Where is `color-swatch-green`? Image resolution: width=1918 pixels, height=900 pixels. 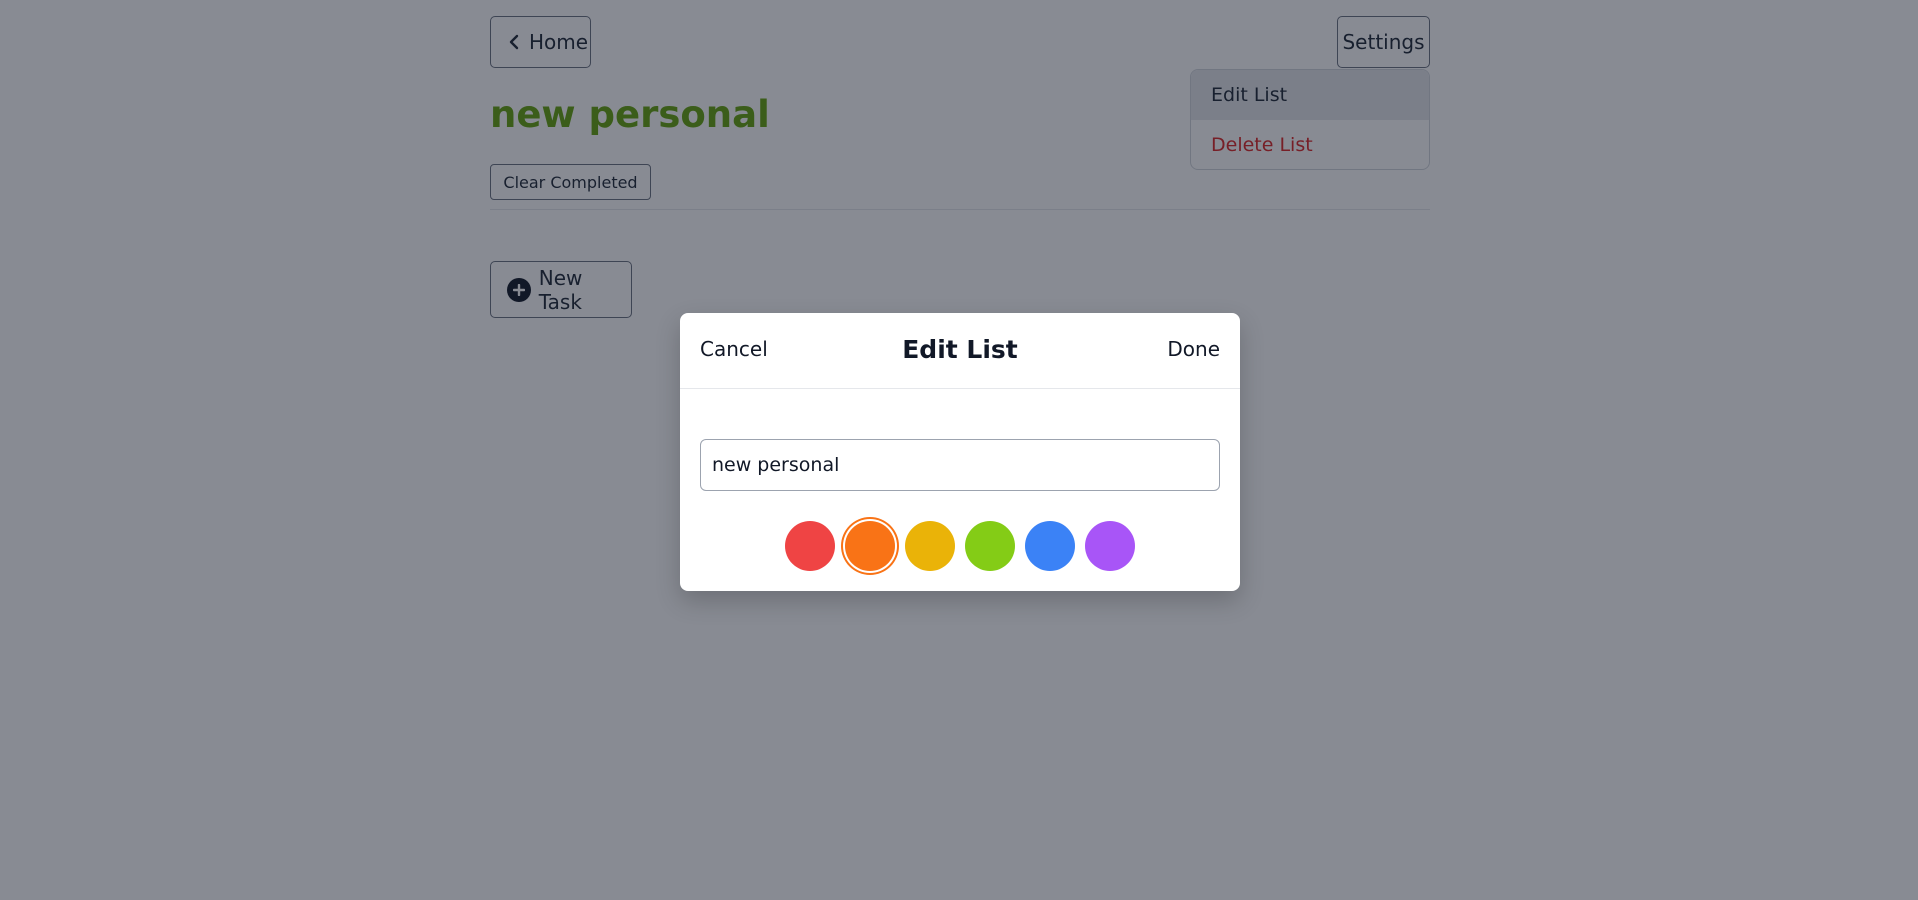 color-swatch-green is located at coordinates (990, 546).